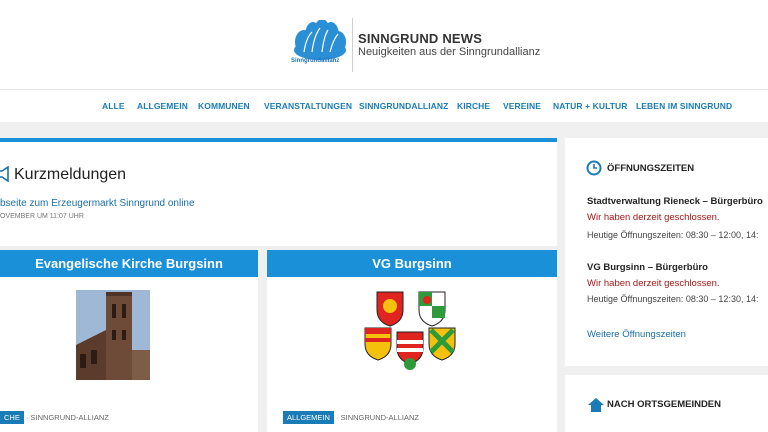 This screenshot has width=768, height=432. I want to click on site-subtitle: Neuigkeiten aus der Sinngrundallianz, so click(449, 52).